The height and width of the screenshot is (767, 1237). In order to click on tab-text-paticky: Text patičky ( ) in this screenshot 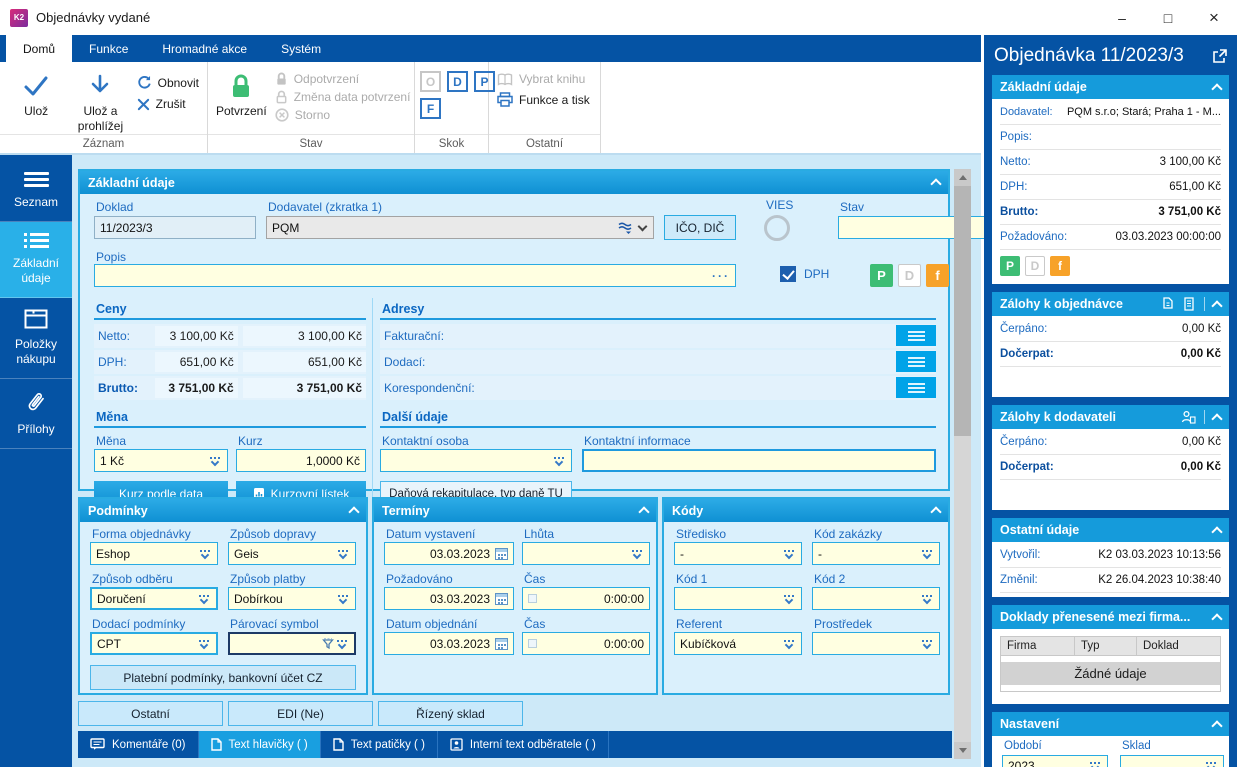, I will do `click(379, 744)`.